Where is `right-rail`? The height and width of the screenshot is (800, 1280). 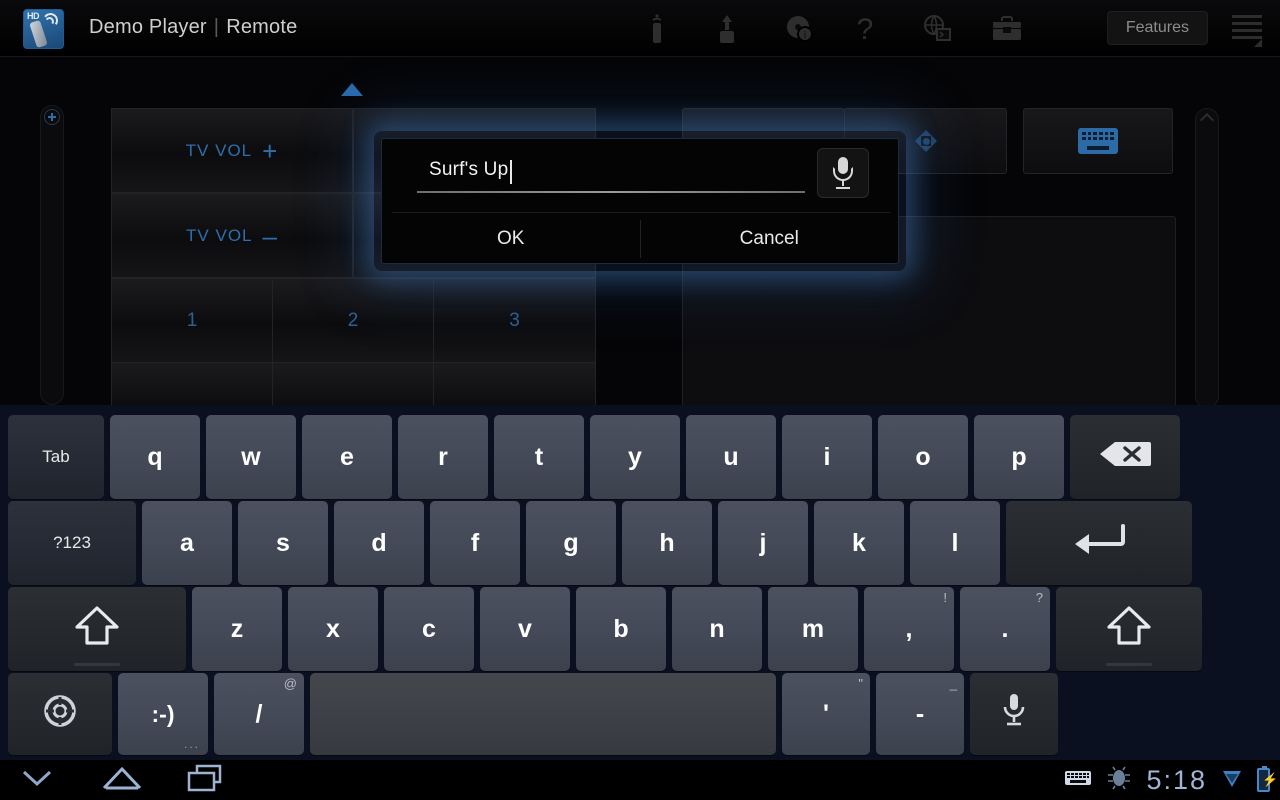
right-rail is located at coordinates (1207, 256).